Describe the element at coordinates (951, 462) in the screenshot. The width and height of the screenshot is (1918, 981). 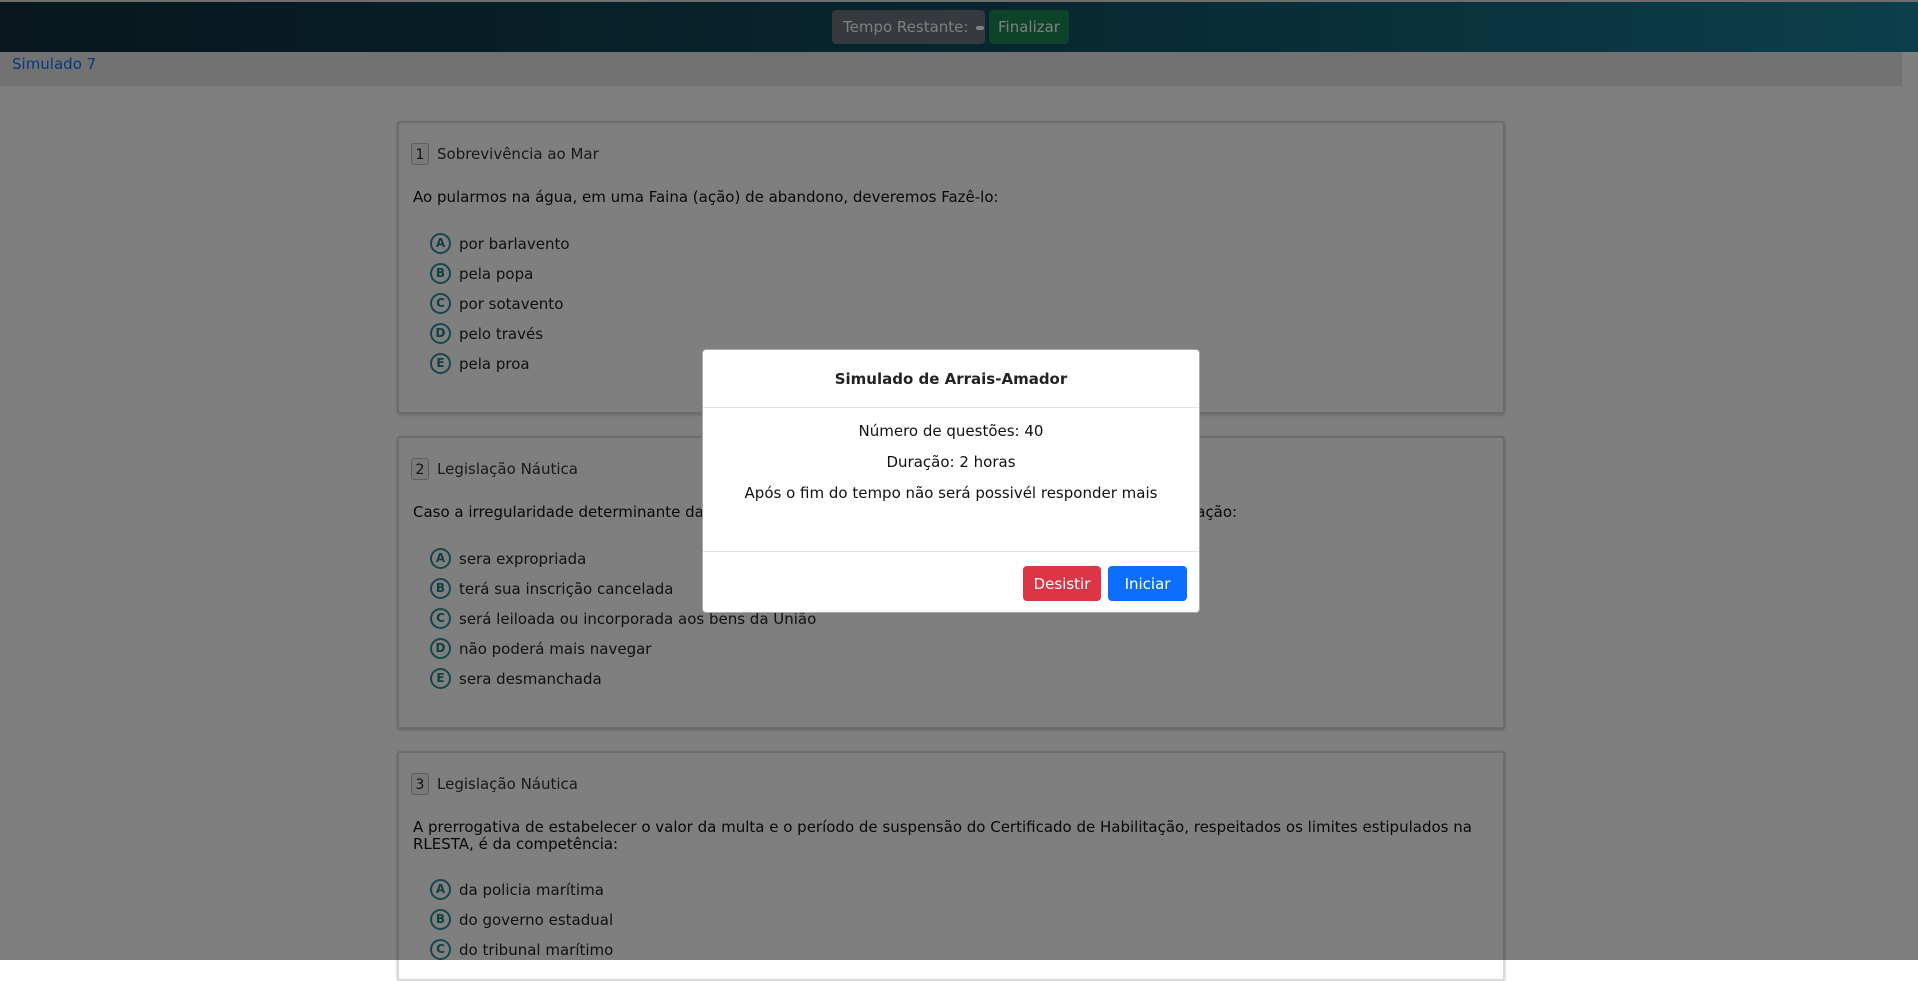
I see `duration-text: Duração: 2 horas` at that location.